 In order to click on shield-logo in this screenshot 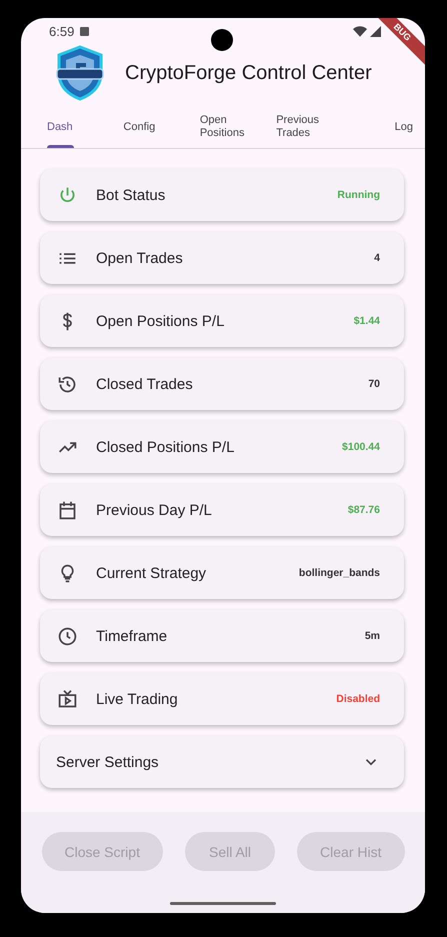, I will do `click(80, 73)`.